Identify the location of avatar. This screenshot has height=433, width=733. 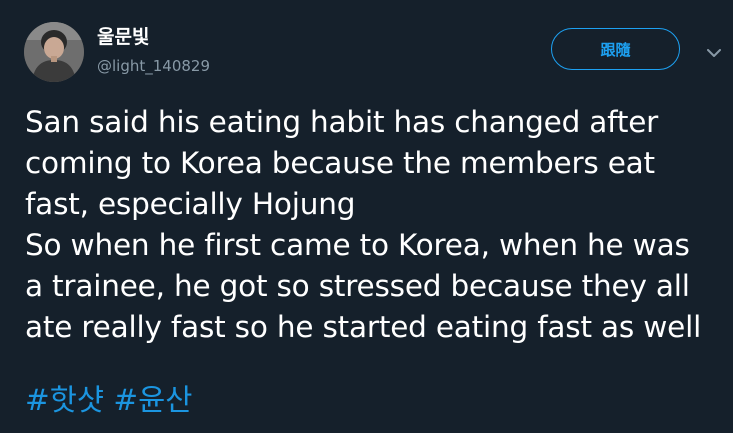
(54, 52).